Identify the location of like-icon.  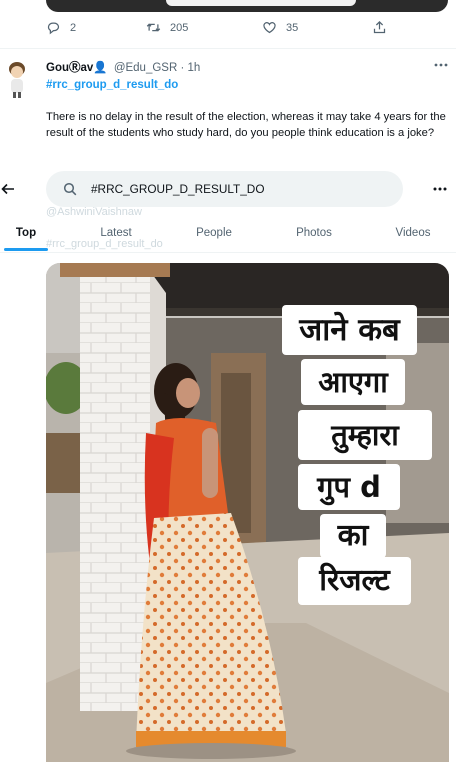
(269, 28).